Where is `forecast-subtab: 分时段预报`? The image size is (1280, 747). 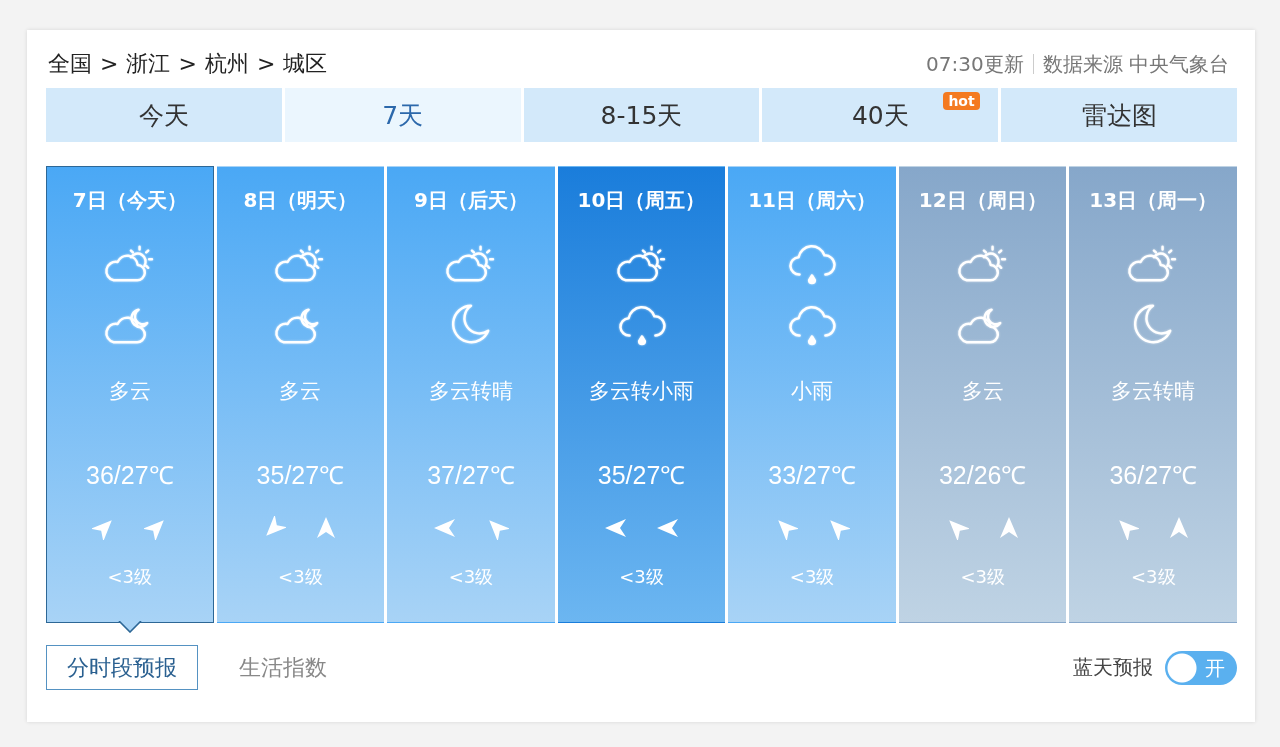 forecast-subtab: 分时段预报 is located at coordinates (122, 667).